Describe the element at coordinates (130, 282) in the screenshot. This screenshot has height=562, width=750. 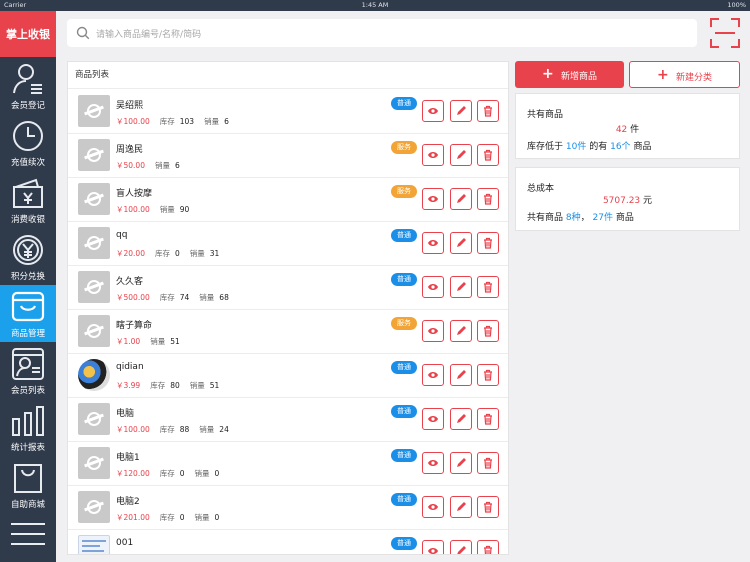
I see `product-name: 久久客` at that location.